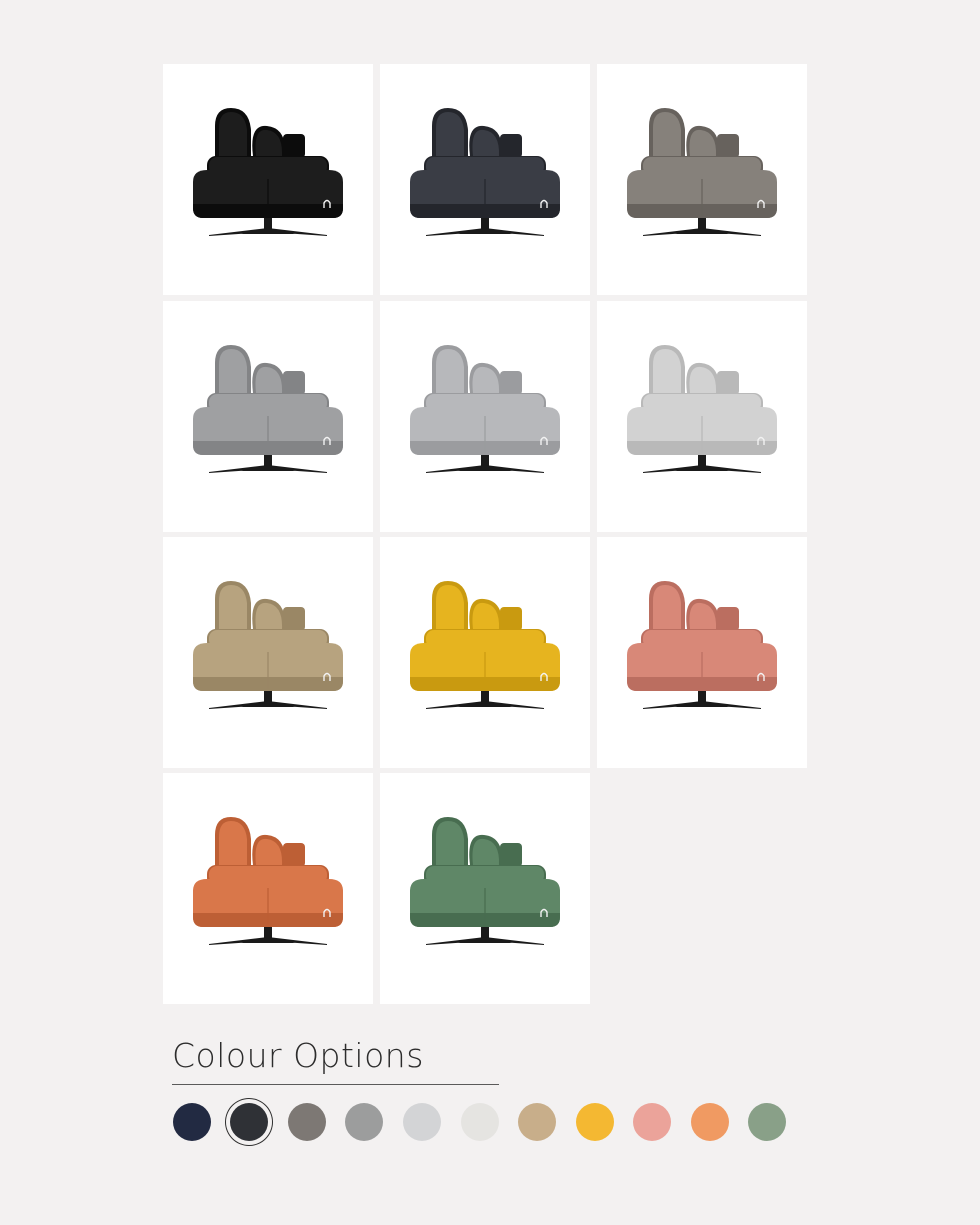 This screenshot has width=980, height=1225. I want to click on sofa-yellow-tile, so click(485, 652).